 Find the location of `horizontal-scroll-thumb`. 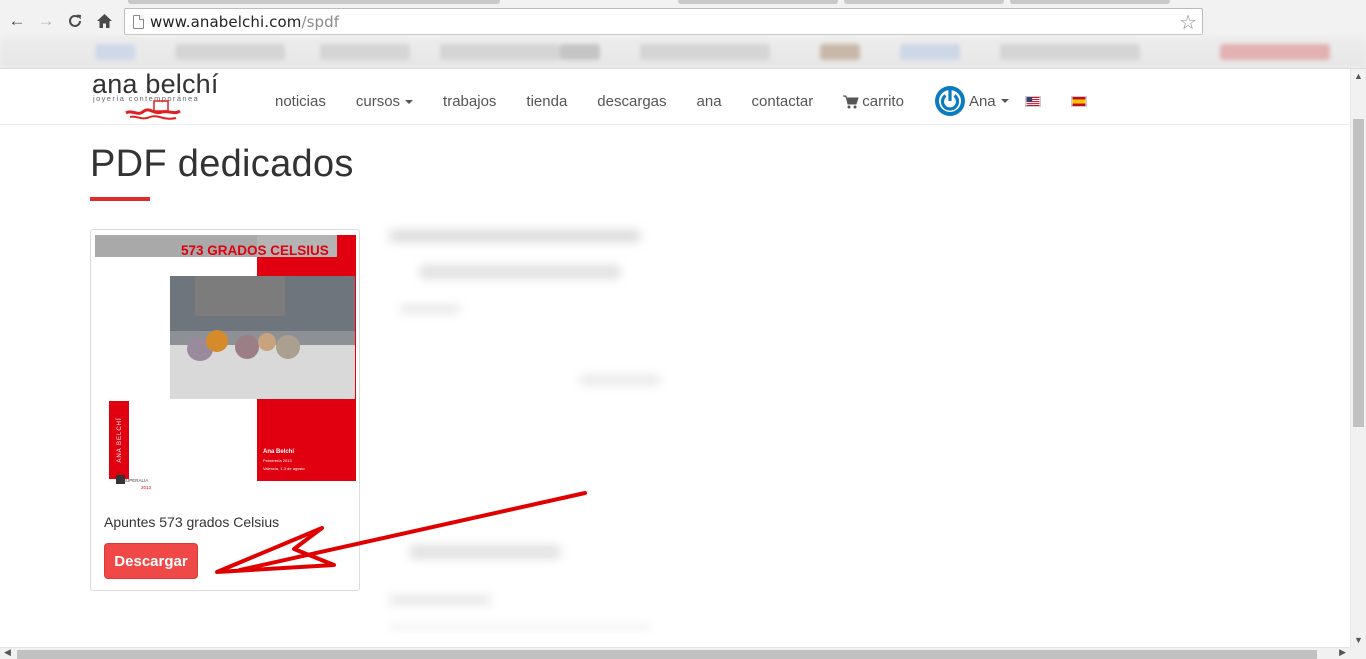

horizontal-scroll-thumb is located at coordinates (667, 654).